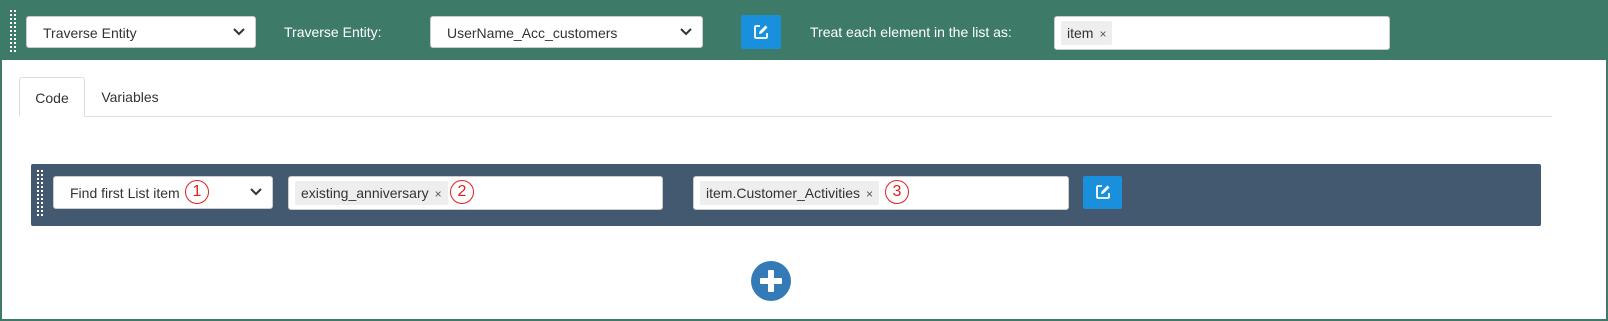 This screenshot has height=321, width=1608. I want to click on entity-select-value: UserName_Acc_customers, so click(532, 33).